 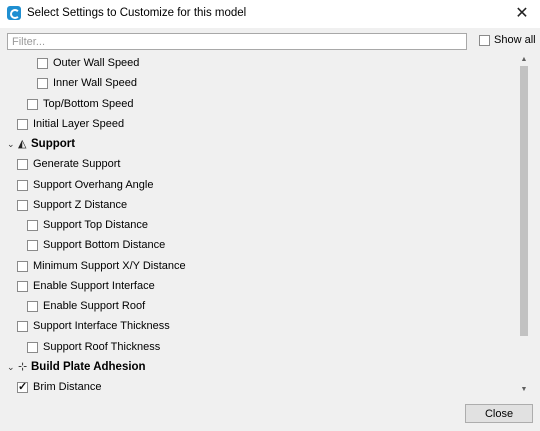 What do you see at coordinates (524, 60) in the screenshot?
I see `scroll-up-arrow-icon: ▲` at bounding box center [524, 60].